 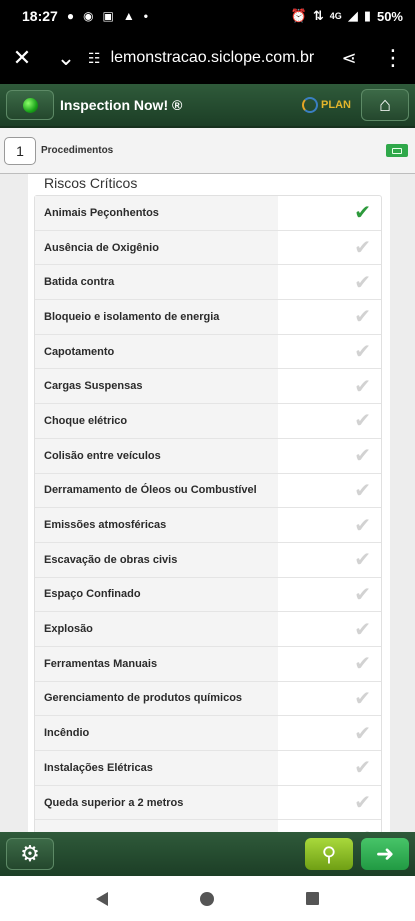 What do you see at coordinates (312, 898) in the screenshot?
I see `recent-apps-icon` at bounding box center [312, 898].